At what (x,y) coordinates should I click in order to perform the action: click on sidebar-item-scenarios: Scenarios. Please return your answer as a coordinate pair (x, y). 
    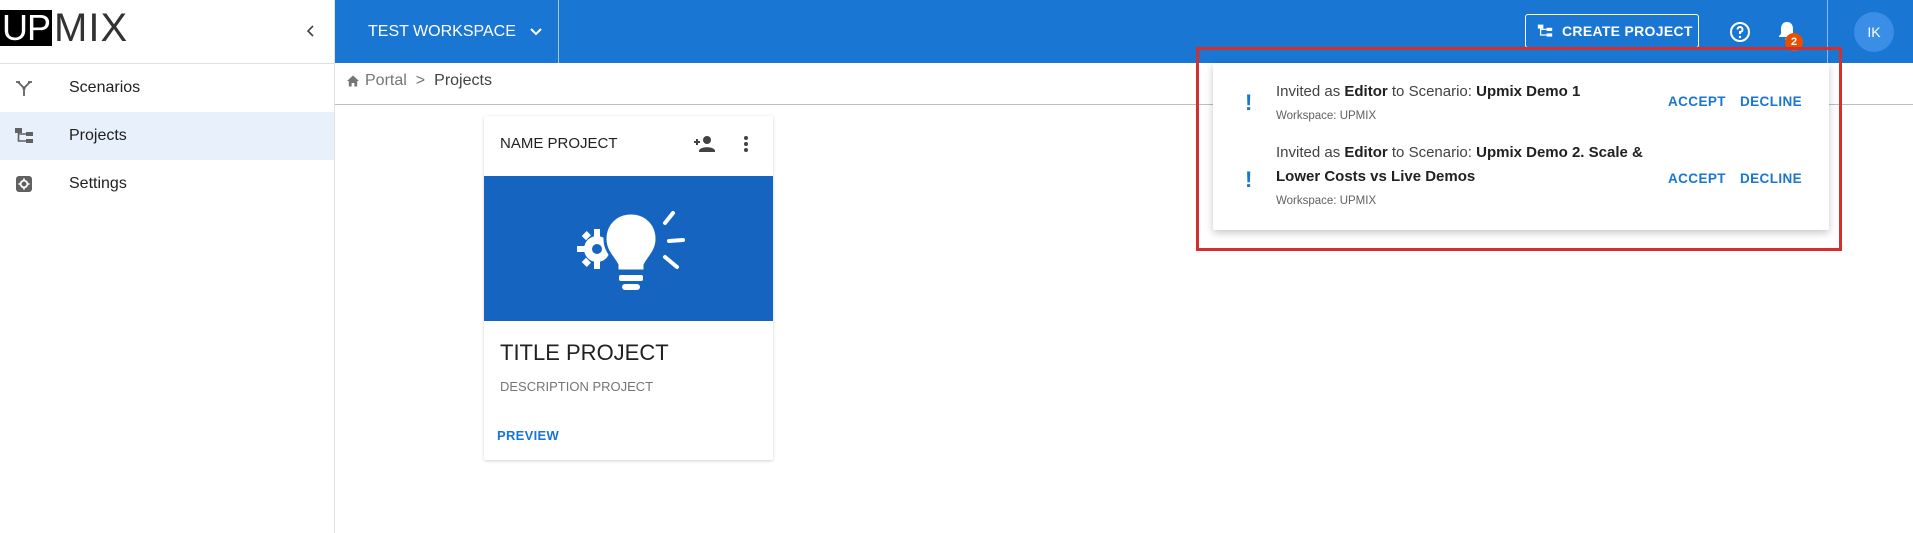
    Looking at the image, I should click on (167, 88).